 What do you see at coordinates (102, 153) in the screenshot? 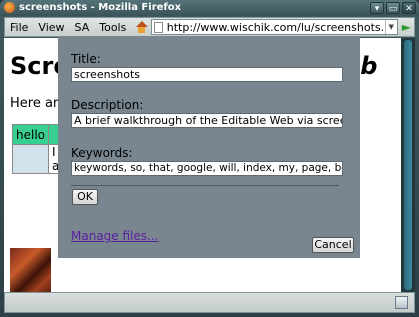
I see `keywords-label: Keywords:` at bounding box center [102, 153].